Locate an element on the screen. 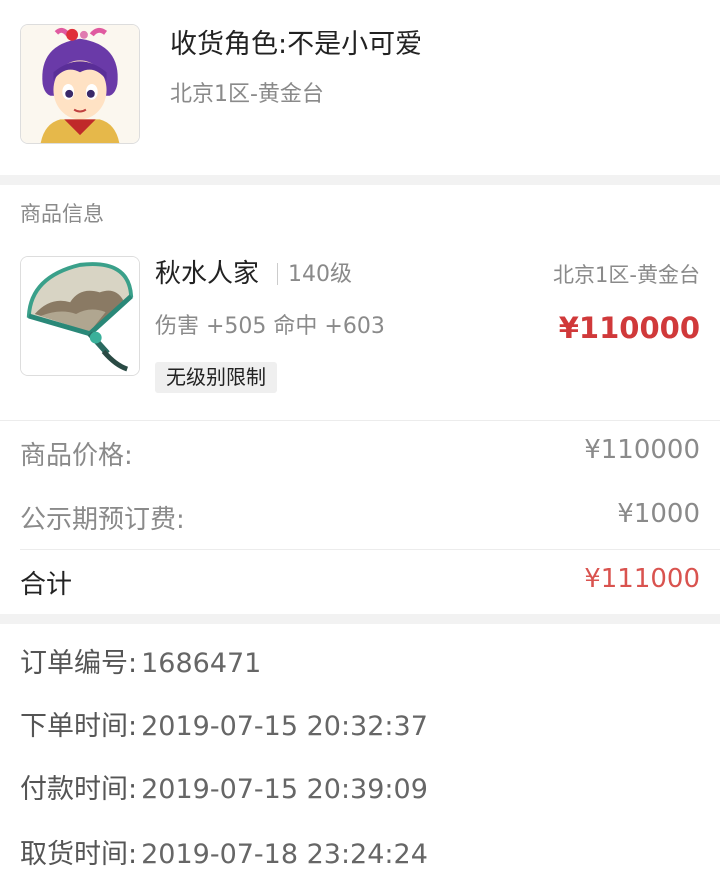  character-avatar is located at coordinates (80, 84).